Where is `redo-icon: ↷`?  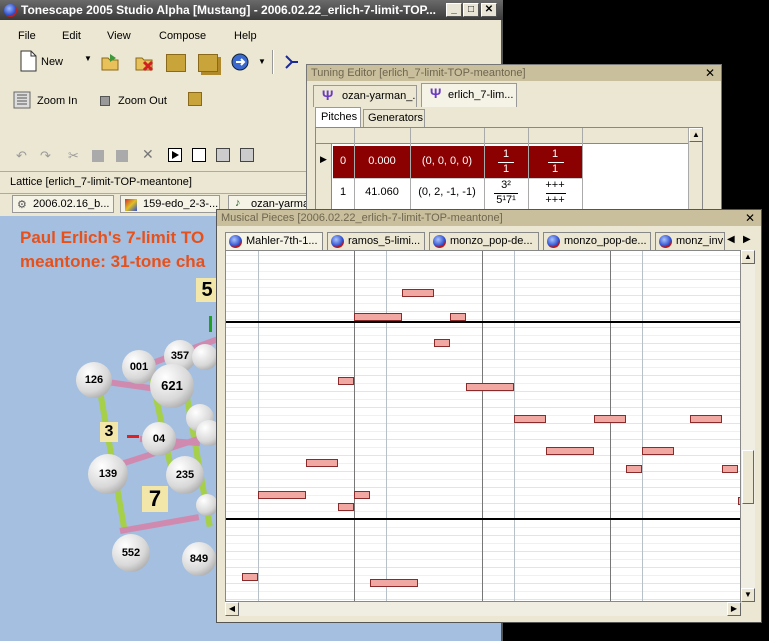 redo-icon: ↷ is located at coordinates (45, 156).